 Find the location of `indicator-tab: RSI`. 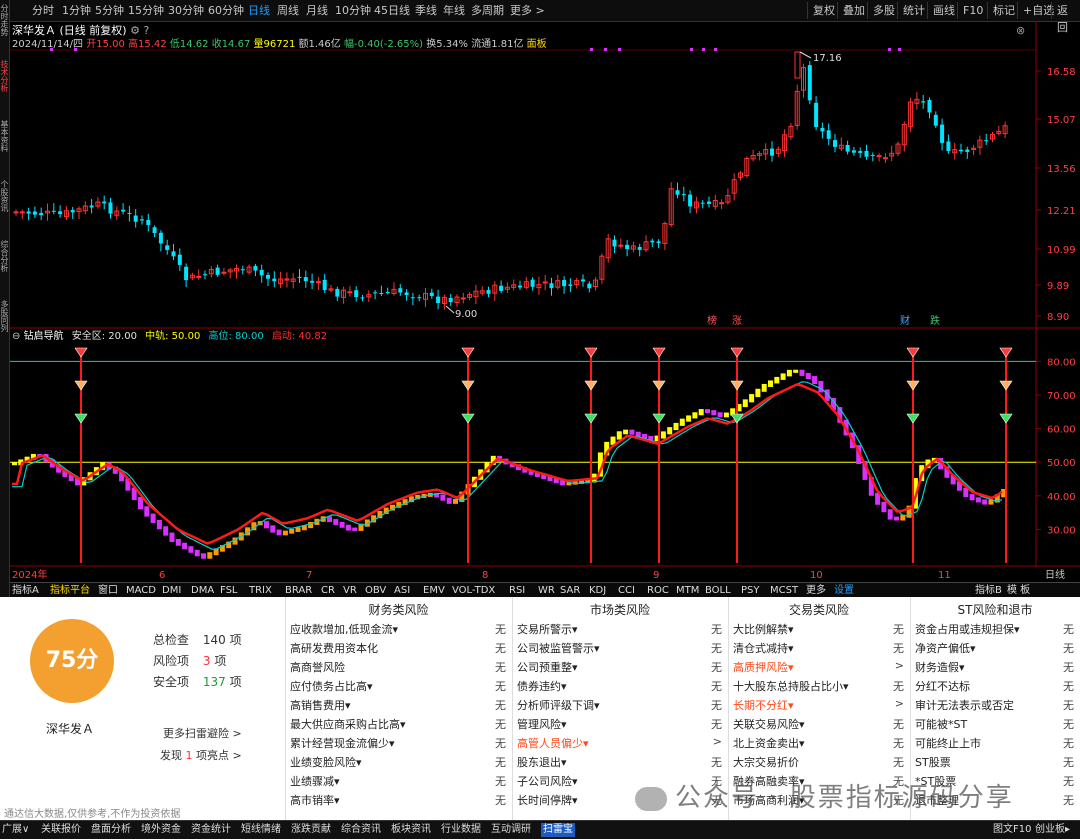

indicator-tab: RSI is located at coordinates (517, 590).